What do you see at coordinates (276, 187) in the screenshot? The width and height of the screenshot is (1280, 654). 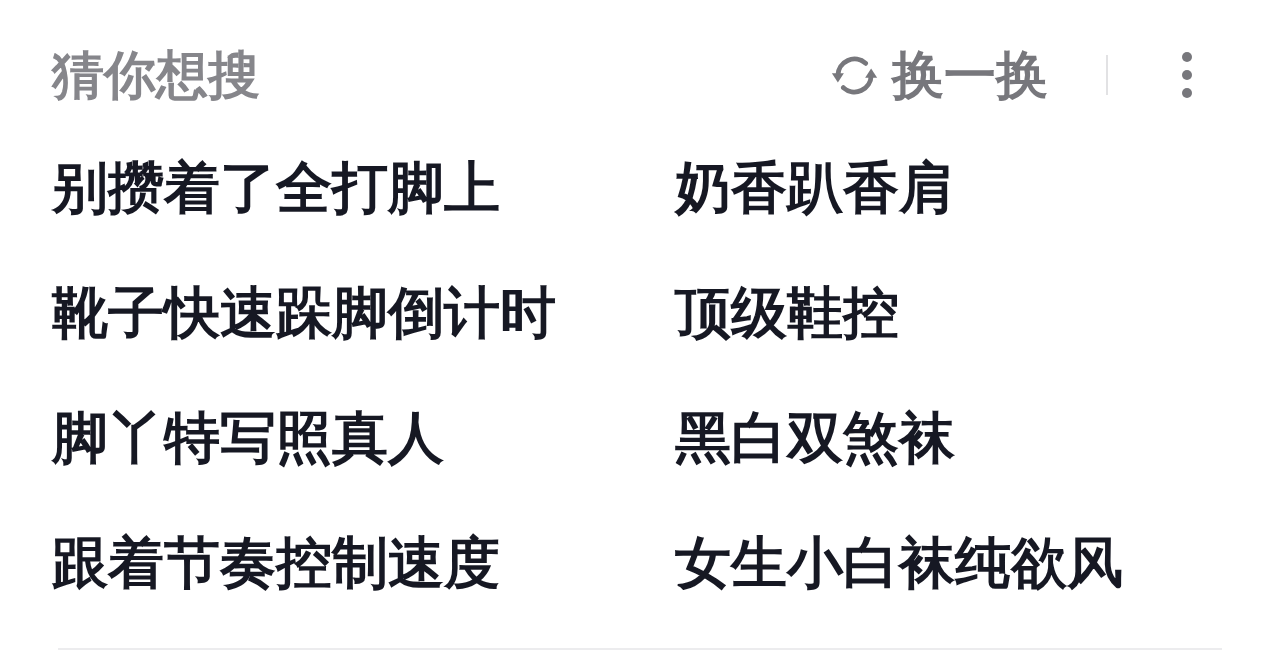 I see `search-suggestion: 别攒着了全打脚上` at bounding box center [276, 187].